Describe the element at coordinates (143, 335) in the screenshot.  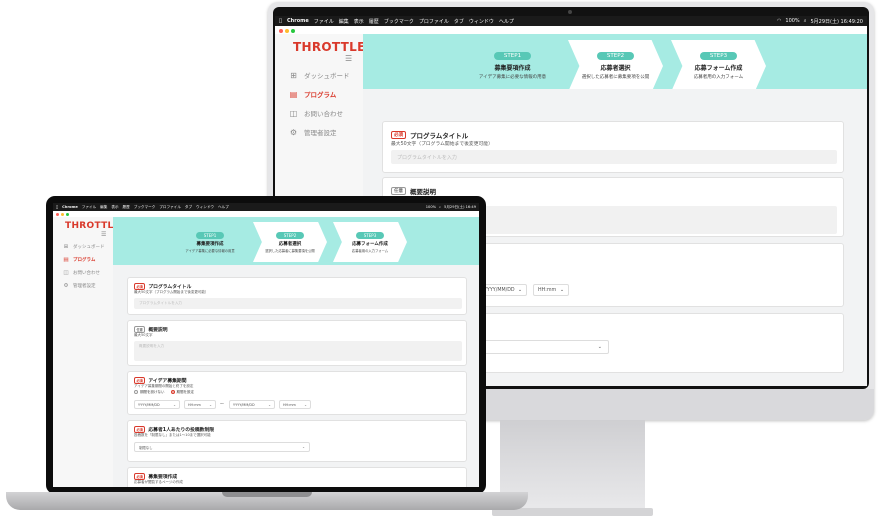
I see `field-hint: 最大50文字` at that location.